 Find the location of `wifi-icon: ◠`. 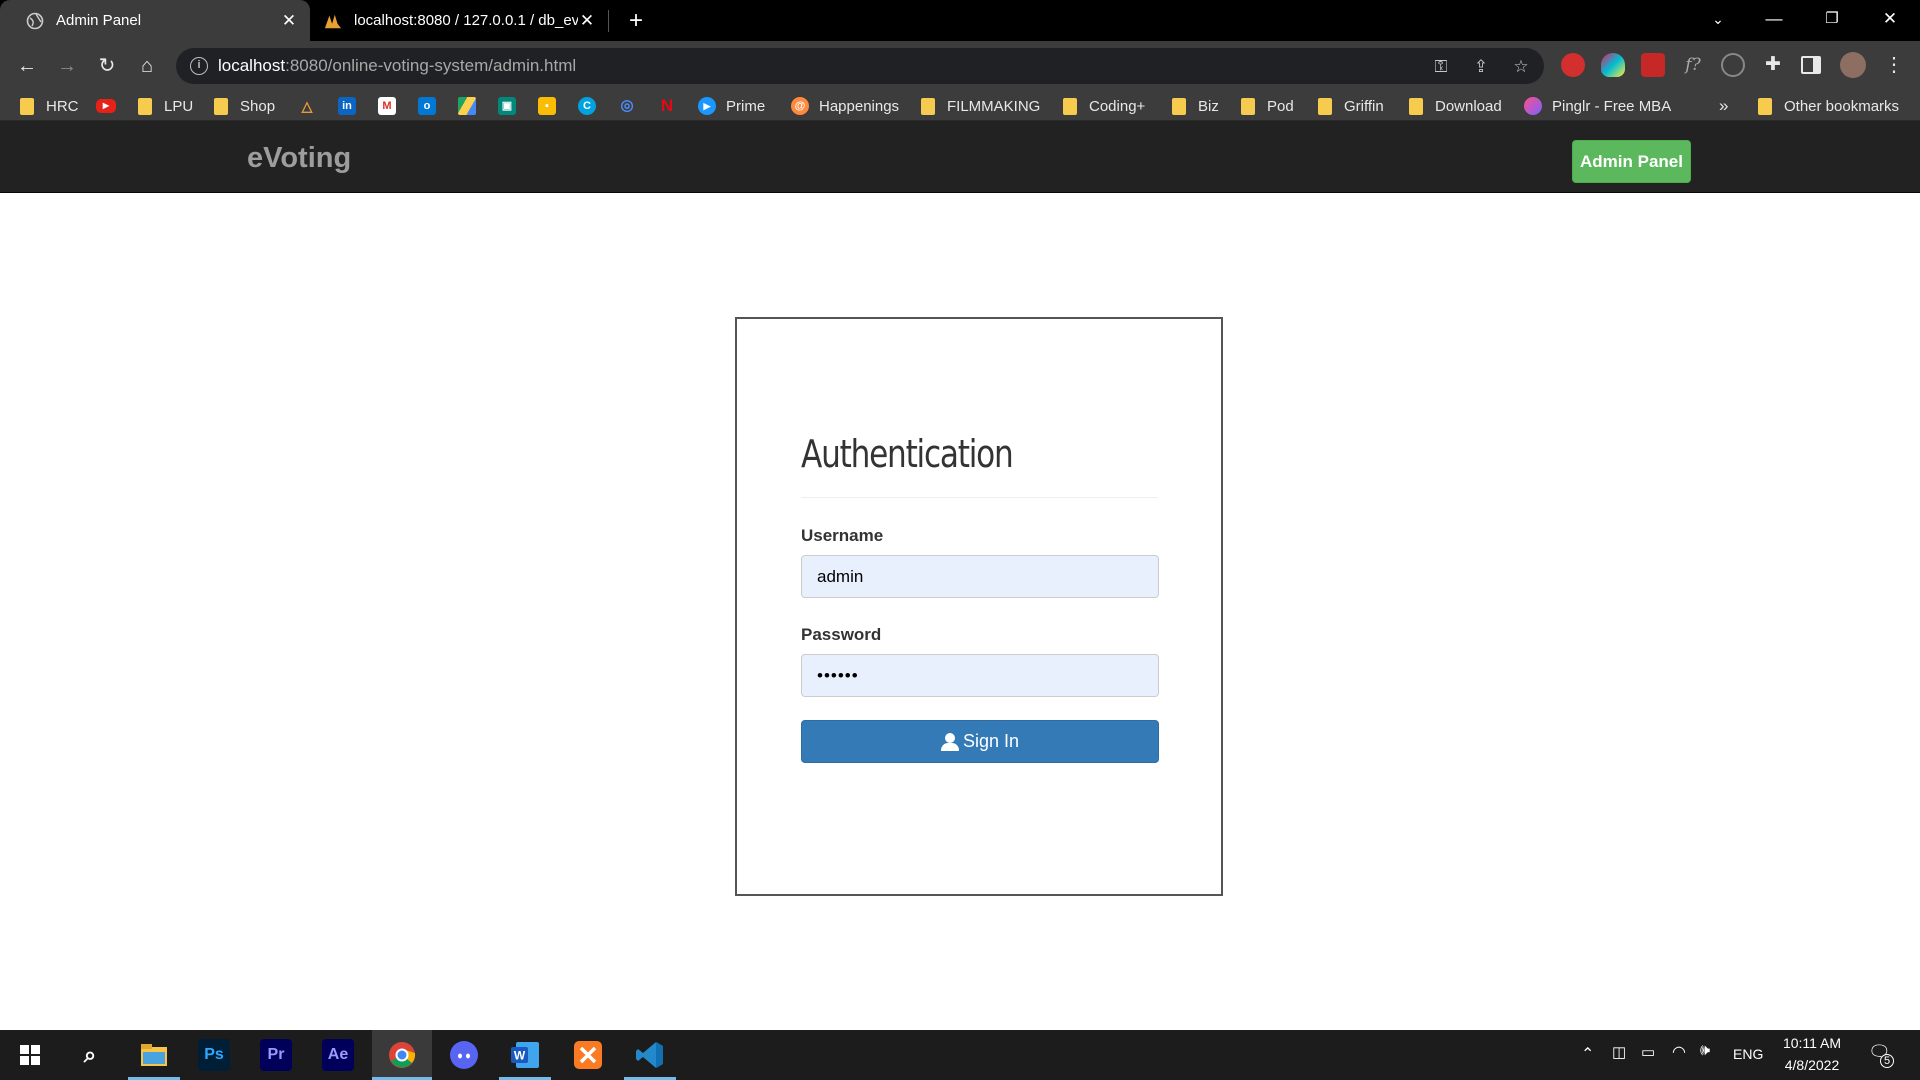

wifi-icon: ◠ is located at coordinates (1679, 1052).